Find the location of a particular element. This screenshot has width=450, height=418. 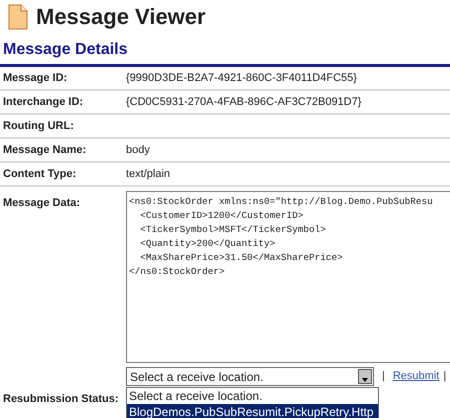

field-label: Message Data: is located at coordinates (42, 203).